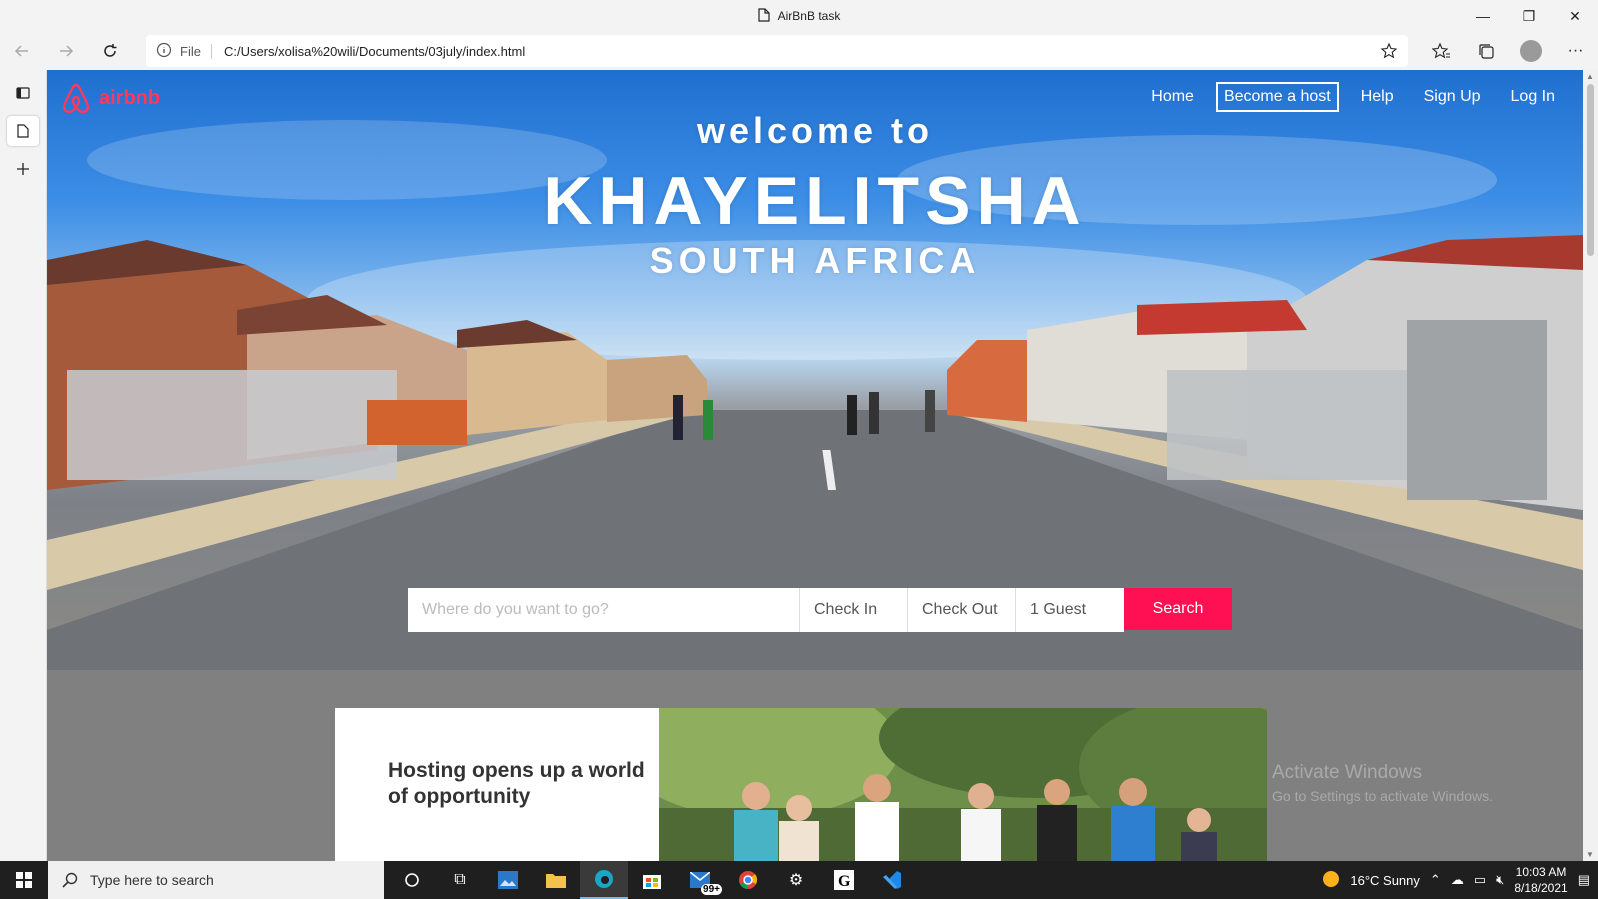  What do you see at coordinates (764, 16) in the screenshot?
I see `document-icon` at bounding box center [764, 16].